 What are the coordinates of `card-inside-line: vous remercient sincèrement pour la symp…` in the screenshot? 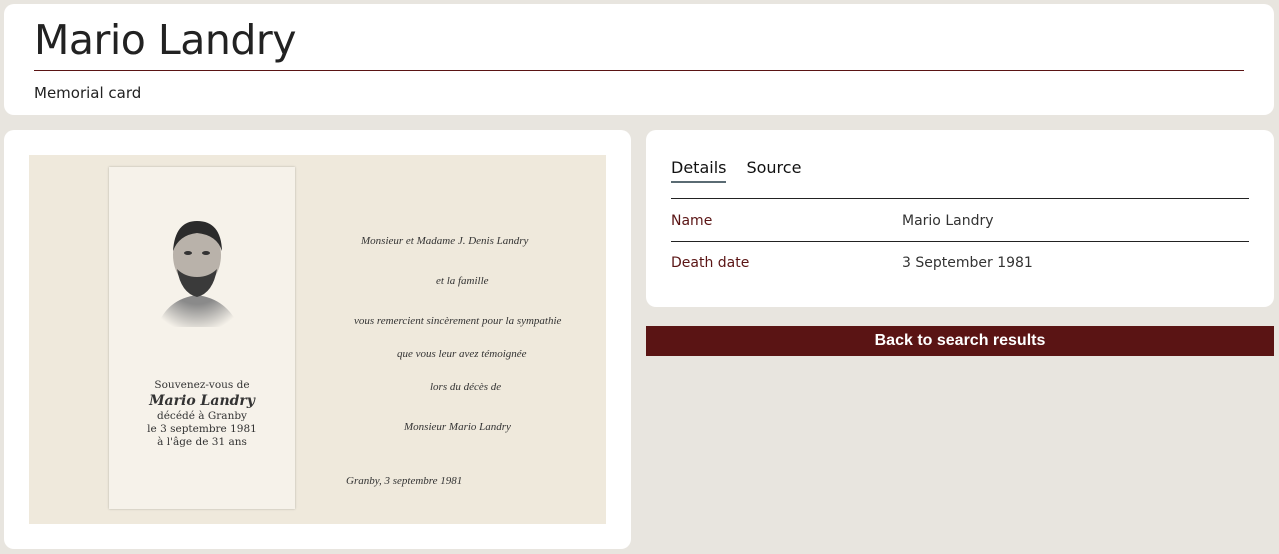 It's located at (458, 321).